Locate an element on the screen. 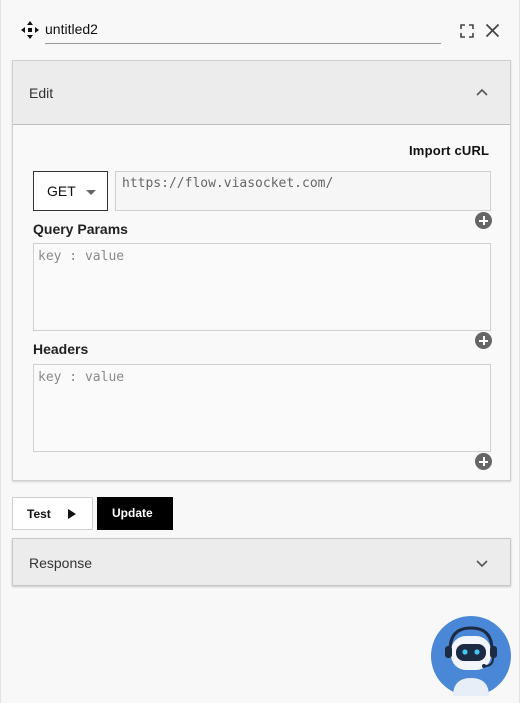  add-header-button is located at coordinates (483, 461).